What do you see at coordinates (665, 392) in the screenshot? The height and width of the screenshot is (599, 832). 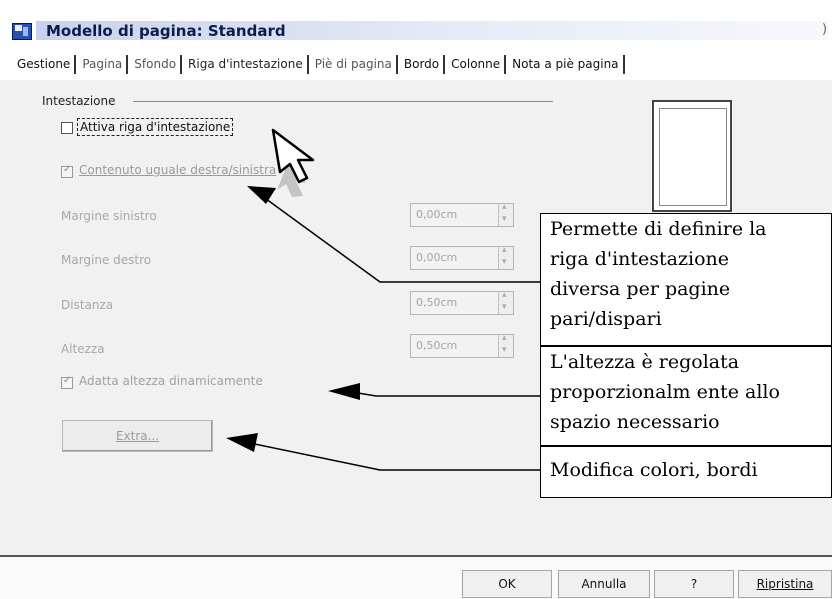 I see `annotation-line: proporzionalm ente allo` at bounding box center [665, 392].